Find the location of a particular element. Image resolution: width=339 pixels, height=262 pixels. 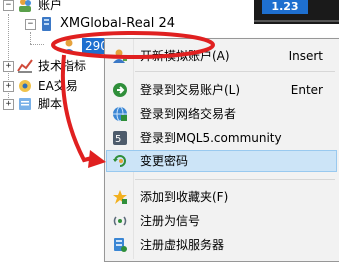

menu-item-label: 登录到交易账户(L) is located at coordinates (190, 90).